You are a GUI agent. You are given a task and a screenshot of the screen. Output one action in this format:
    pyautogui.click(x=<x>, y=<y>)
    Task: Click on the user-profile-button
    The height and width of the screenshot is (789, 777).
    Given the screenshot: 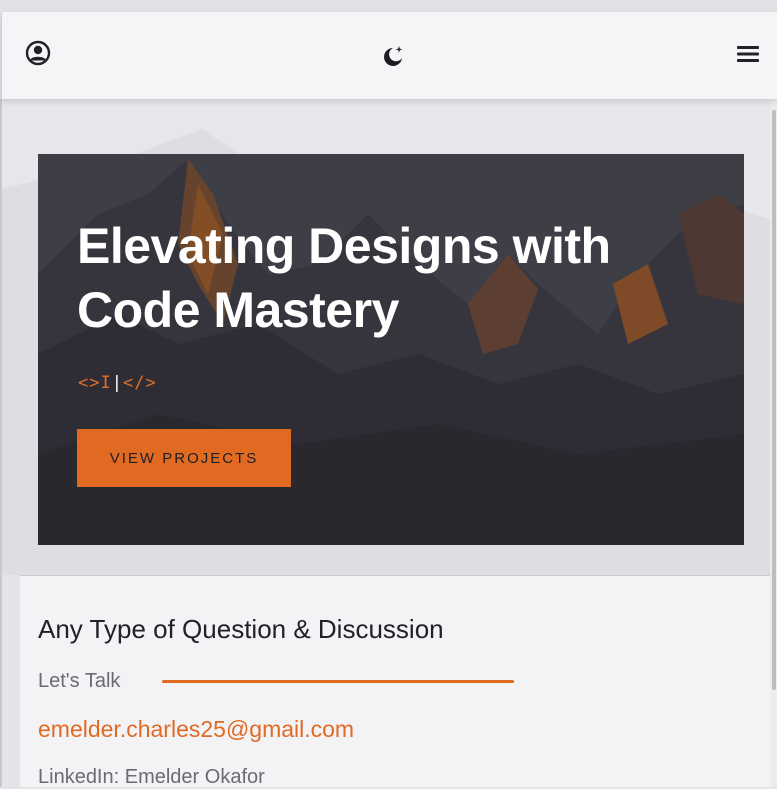 What is the action you would take?
    pyautogui.click(x=38, y=53)
    